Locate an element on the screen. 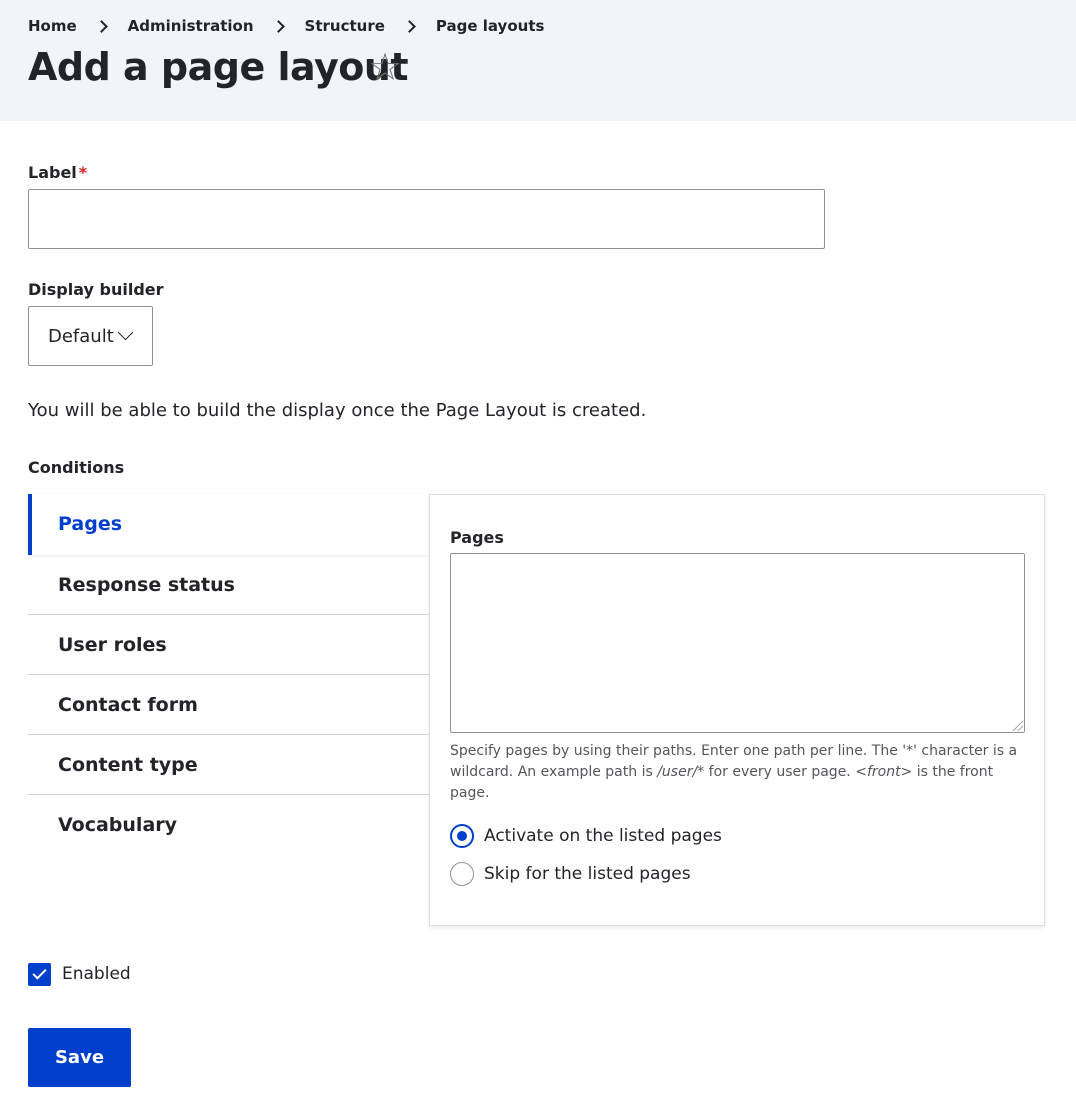 The image size is (1076, 1118). display-builder-select: Default is located at coordinates (90, 336).